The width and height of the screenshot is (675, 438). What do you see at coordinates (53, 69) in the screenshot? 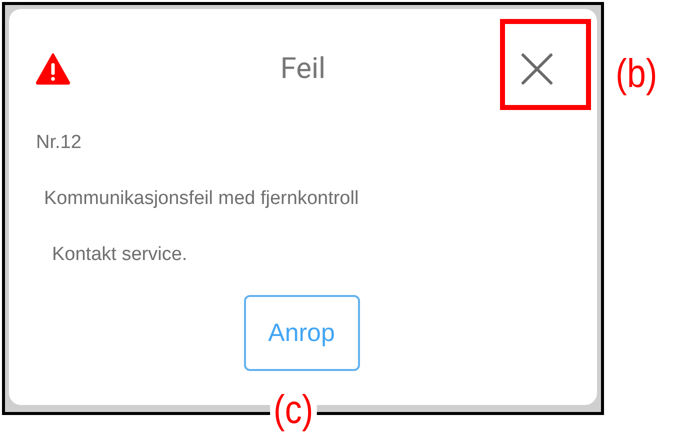
I see `warning-icon` at bounding box center [53, 69].